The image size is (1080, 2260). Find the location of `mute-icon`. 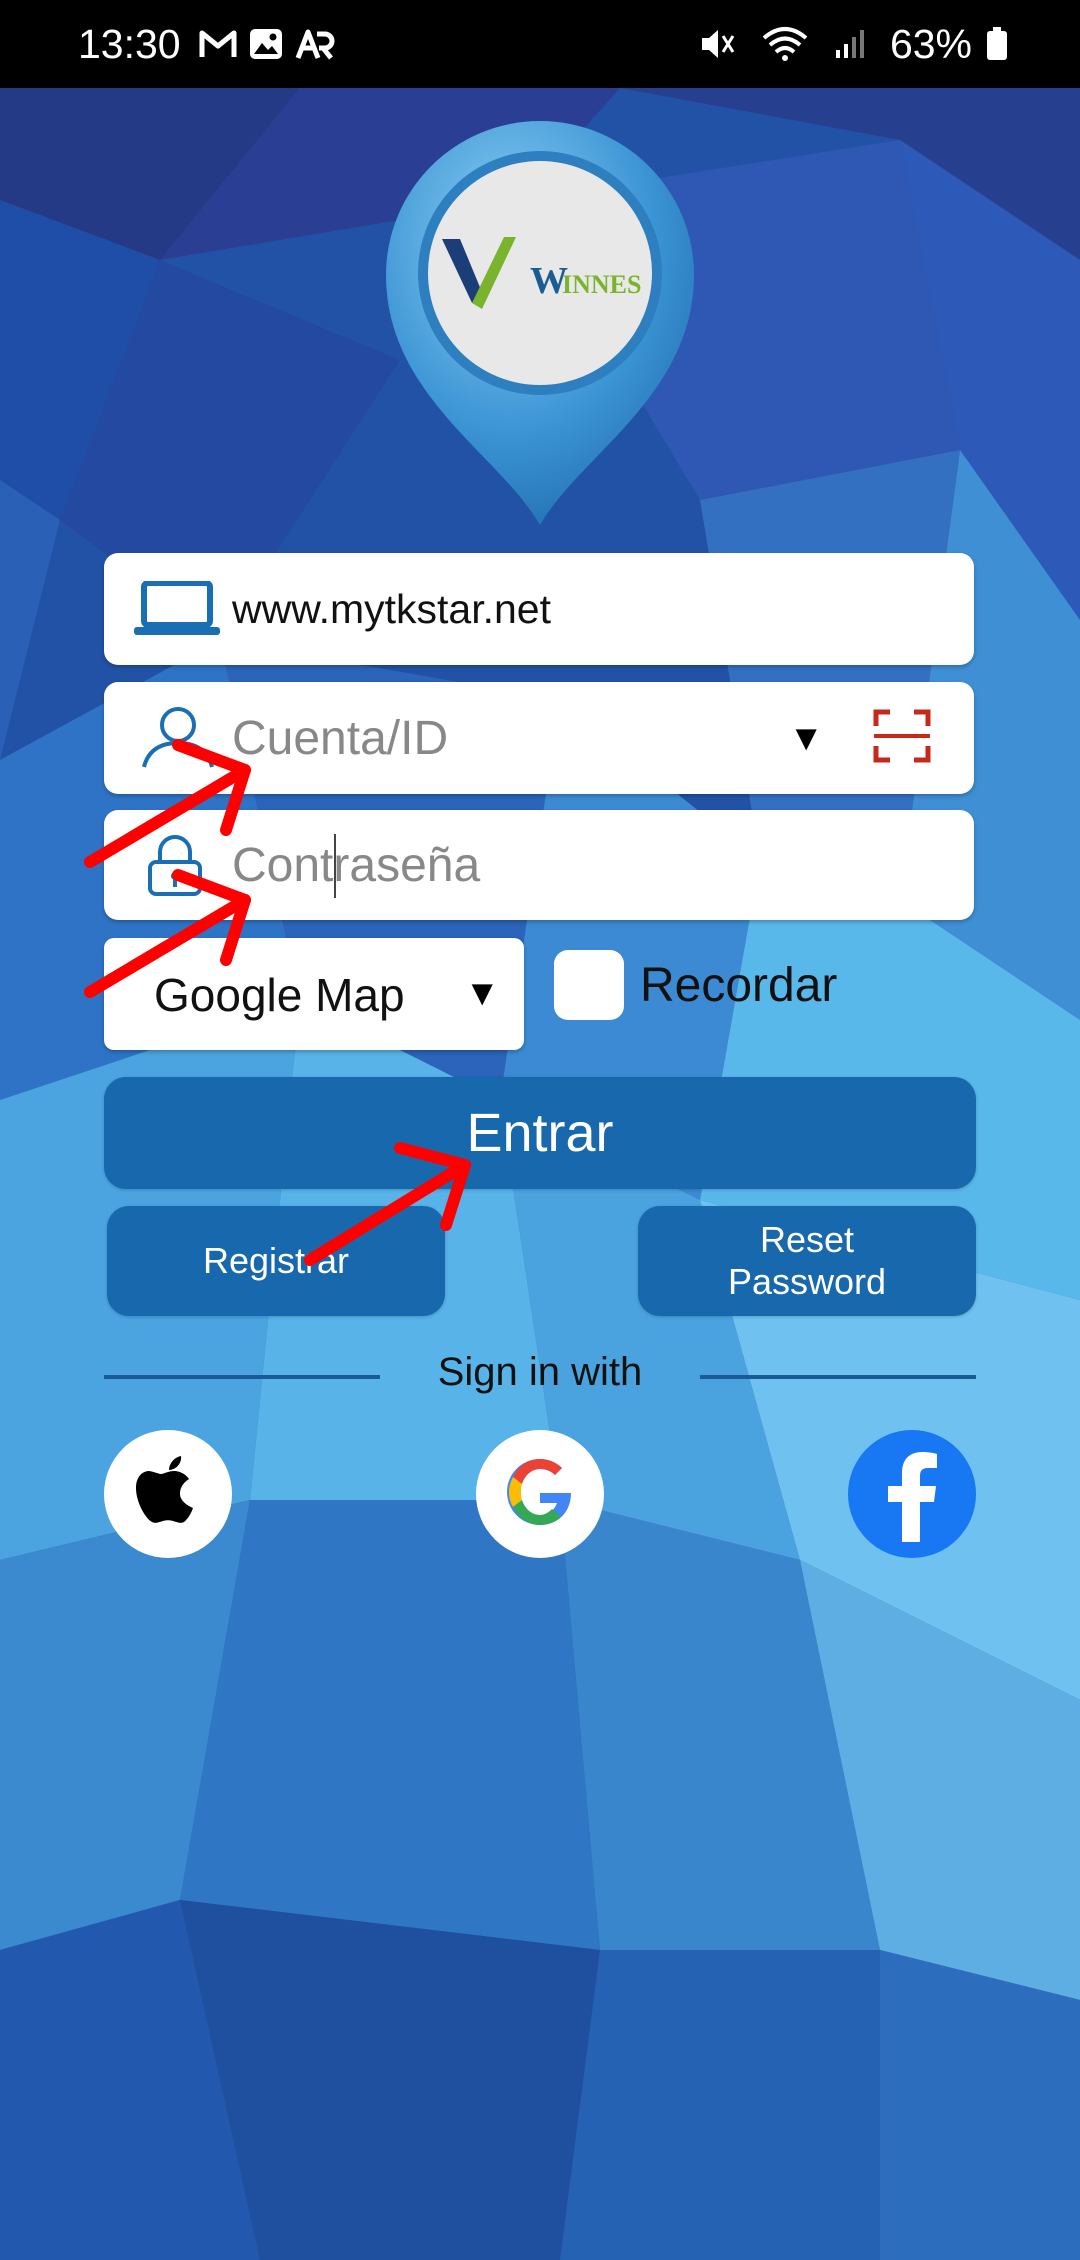

mute-icon is located at coordinates (717, 44).